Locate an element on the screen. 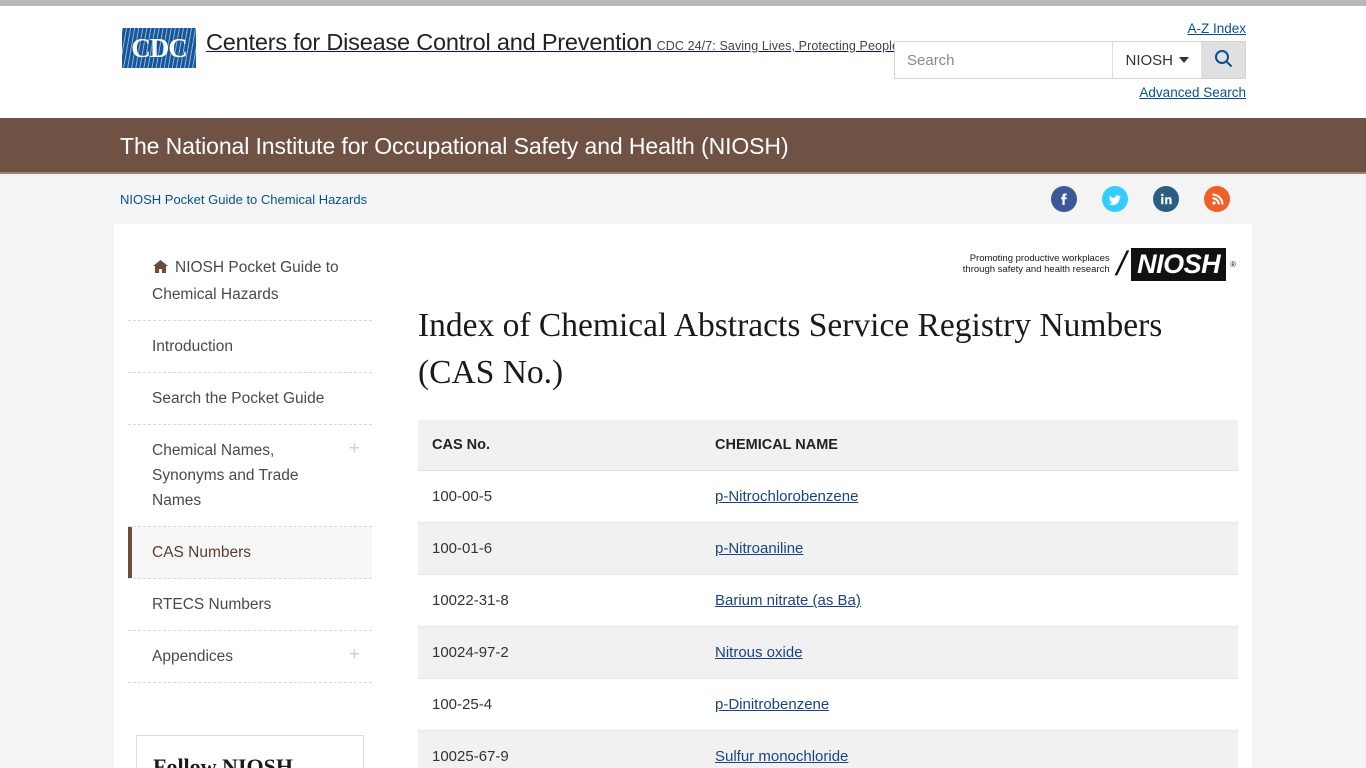  table-row: 100-00-5 p-Nitrochlorobenzene is located at coordinates (828, 496).